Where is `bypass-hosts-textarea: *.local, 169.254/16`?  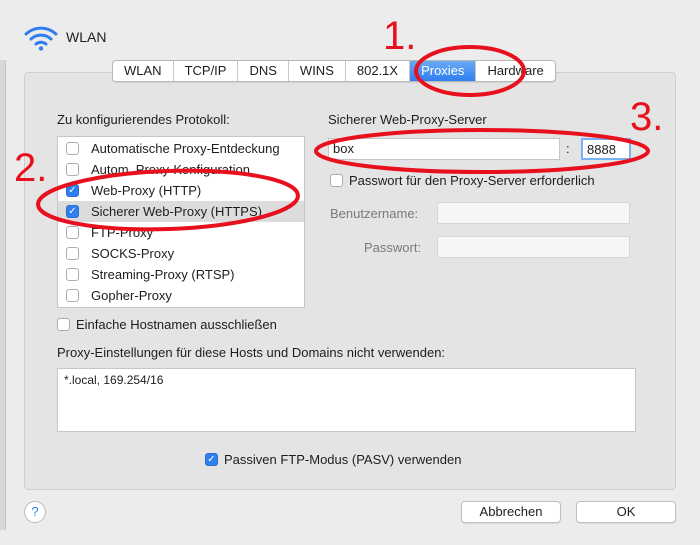 bypass-hosts-textarea: *.local, 169.254/16 is located at coordinates (346, 400).